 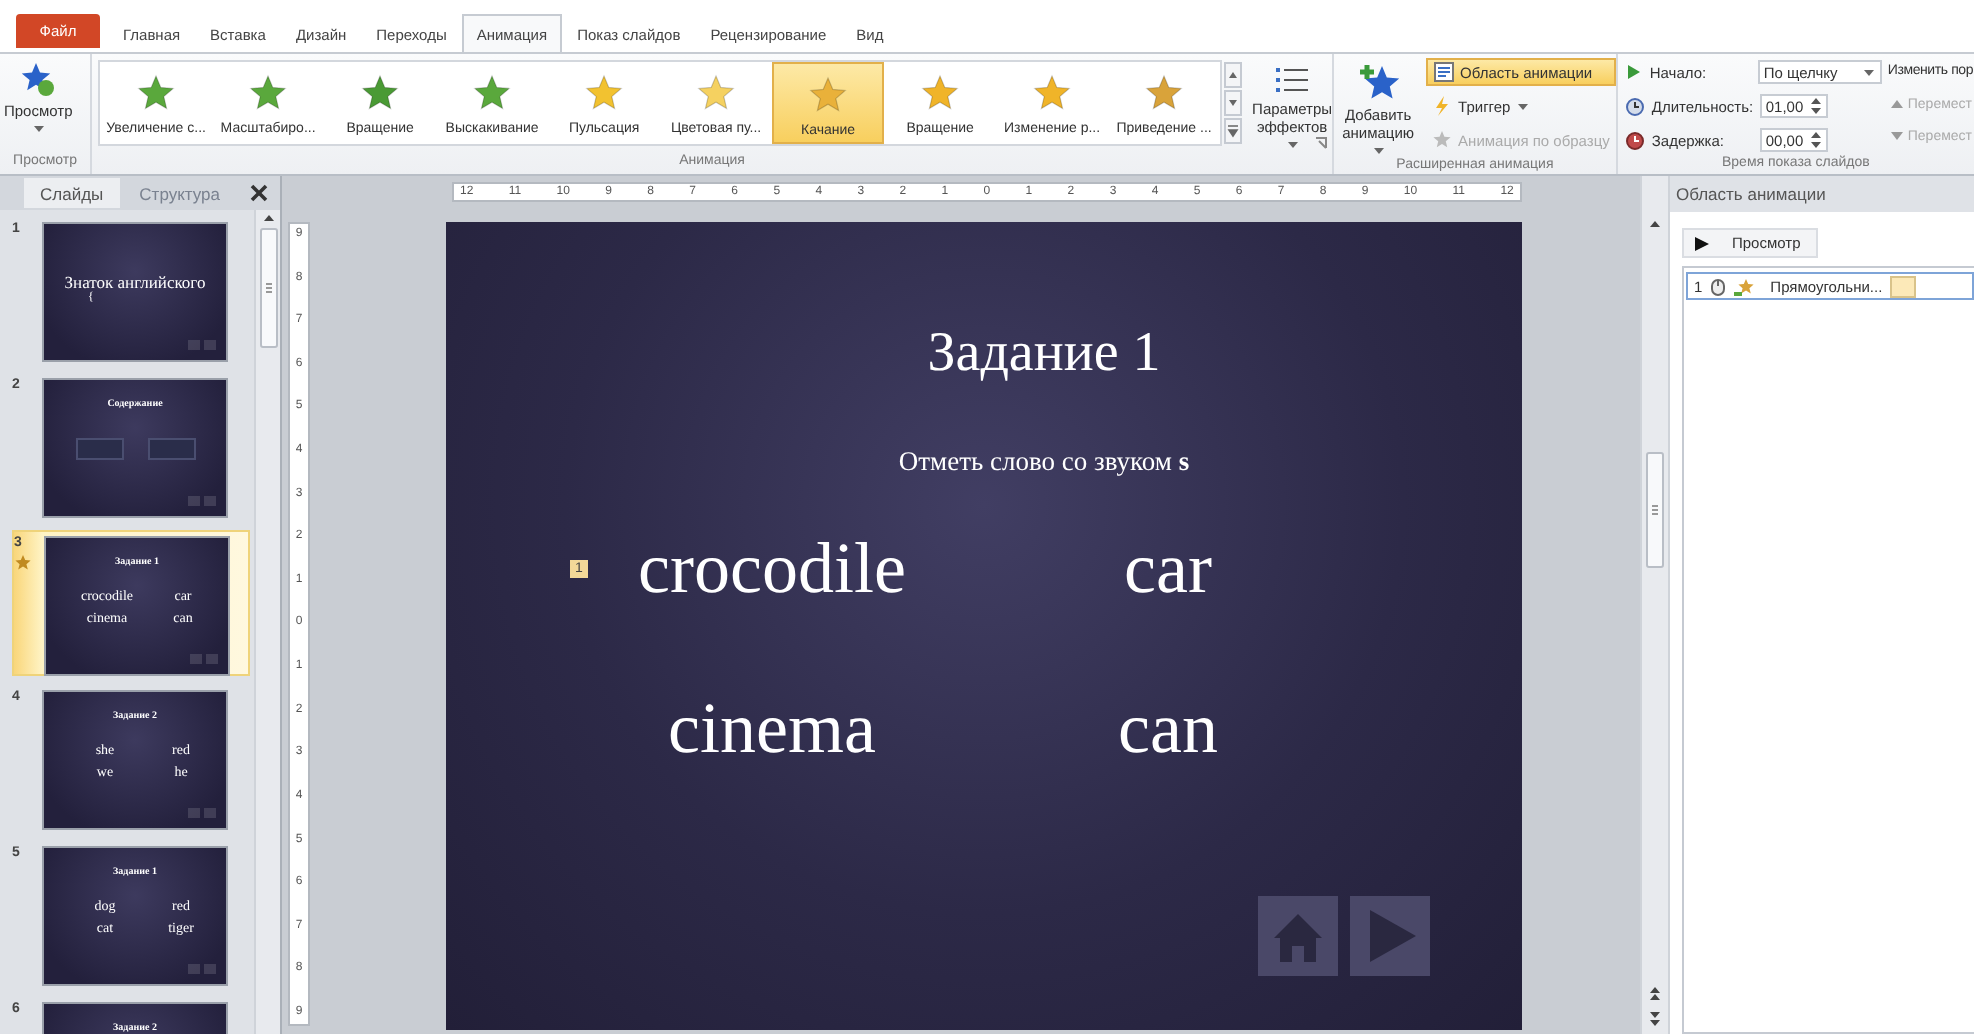 I want to click on answer-word: car, so click(x=1168, y=606).